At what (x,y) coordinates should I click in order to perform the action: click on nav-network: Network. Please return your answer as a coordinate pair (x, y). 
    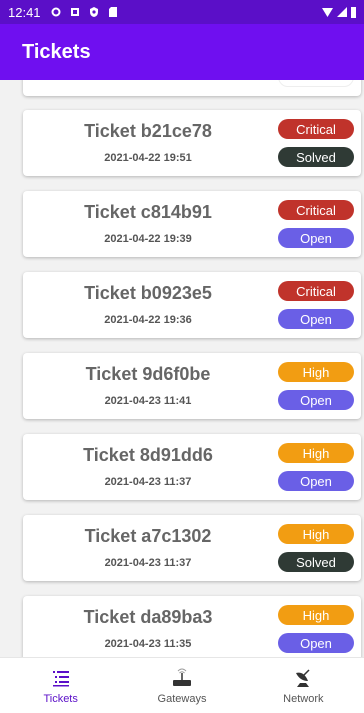
    Looking at the image, I should click on (303, 685).